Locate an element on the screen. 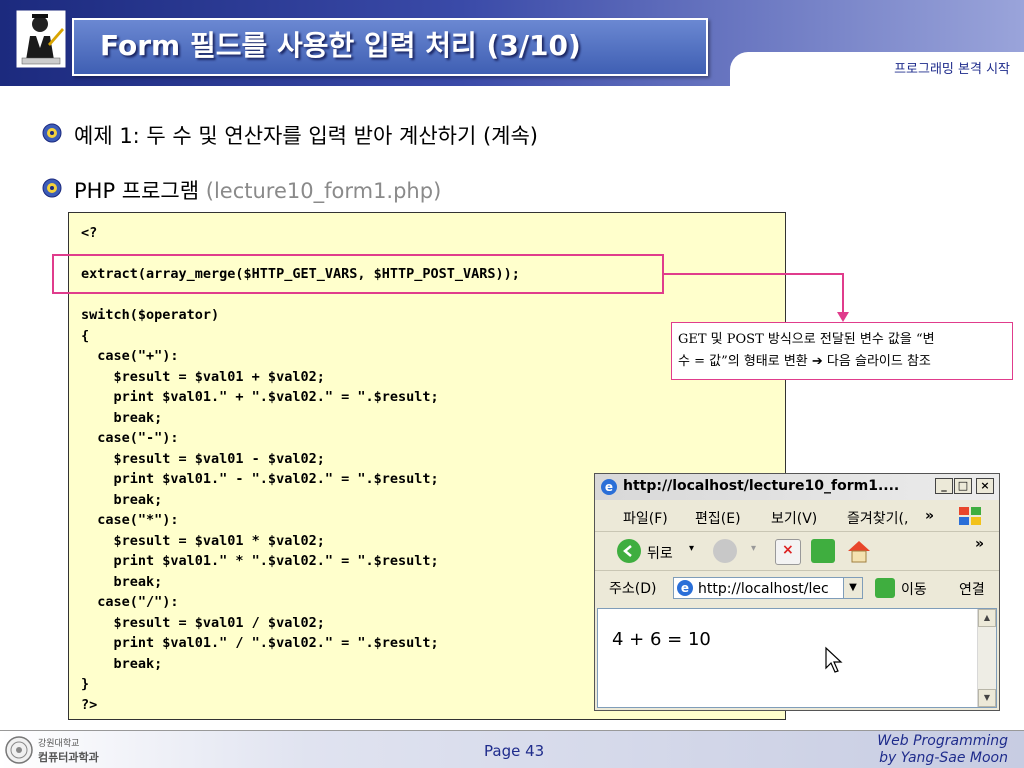 This screenshot has width=1024, height=768. code-line: switch($operator) is located at coordinates (150, 315).